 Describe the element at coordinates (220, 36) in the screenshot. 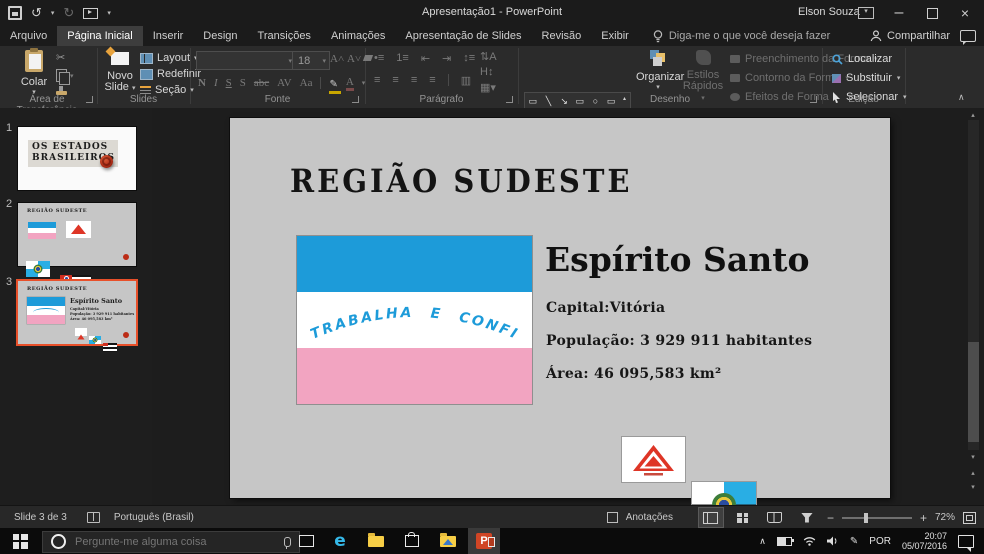

I see `tab-design: Design` at that location.